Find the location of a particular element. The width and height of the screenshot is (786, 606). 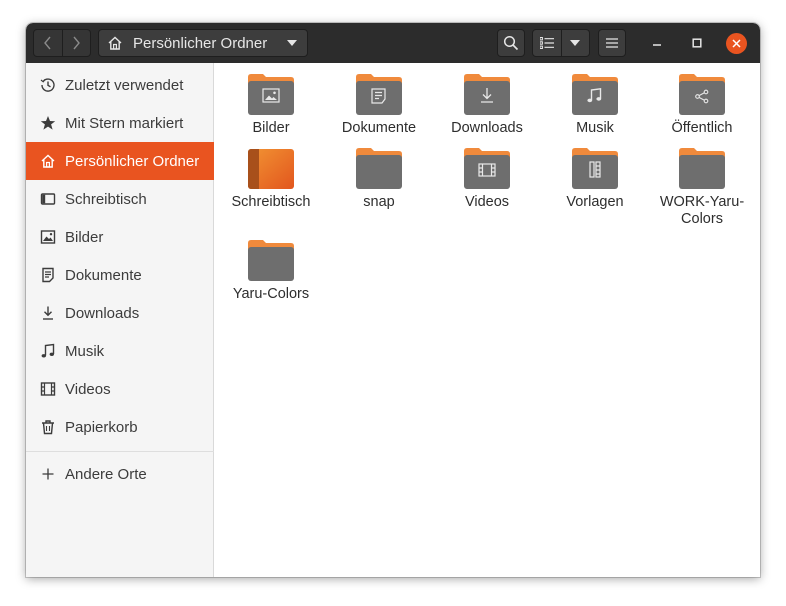

view-options-button is located at coordinates (575, 43).